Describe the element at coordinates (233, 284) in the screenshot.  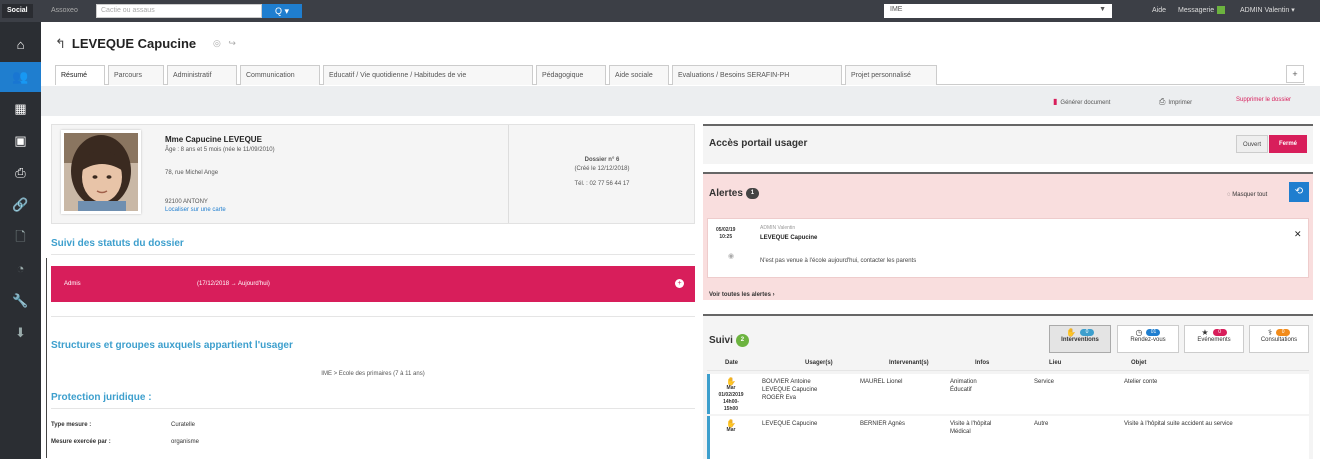
I see `status-period: (17/12/2018 → Aujourd'hui)` at that location.